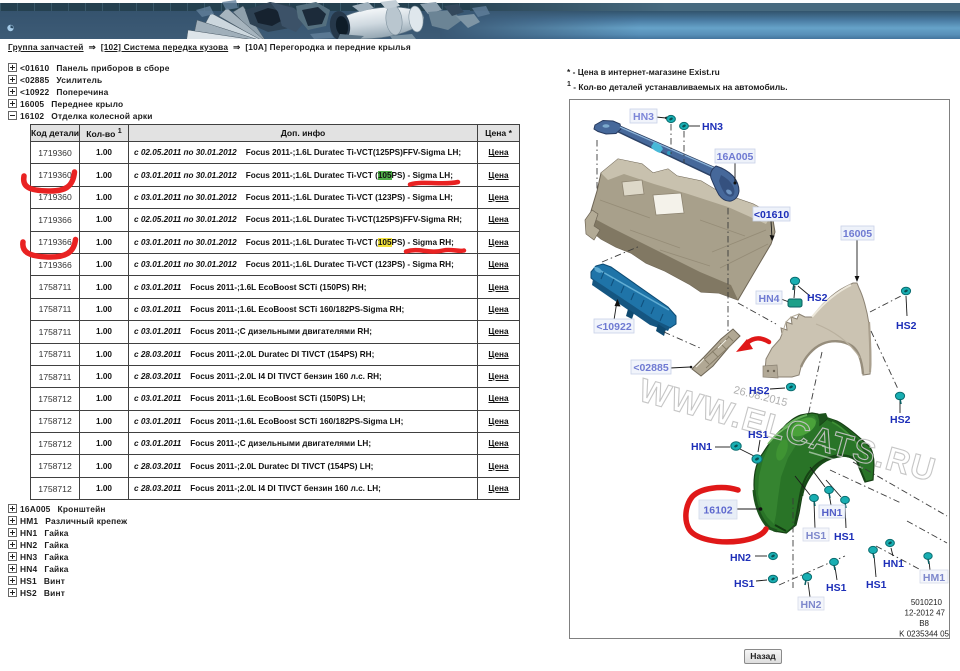 Image resolution: width=960 pixels, height=671 pixels. What do you see at coordinates (768, 299) in the screenshot?
I see `svg-text: HN4` at bounding box center [768, 299].